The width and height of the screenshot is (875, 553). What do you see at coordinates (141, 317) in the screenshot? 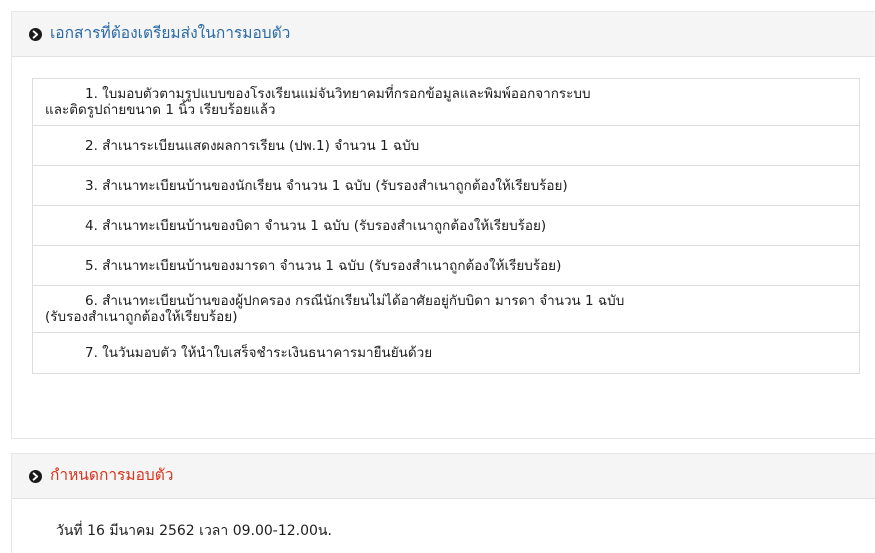
I see `list-item-text-continued: (รับรองสำเนาถูกต้องให้เรียบร้อย)` at bounding box center [141, 317].